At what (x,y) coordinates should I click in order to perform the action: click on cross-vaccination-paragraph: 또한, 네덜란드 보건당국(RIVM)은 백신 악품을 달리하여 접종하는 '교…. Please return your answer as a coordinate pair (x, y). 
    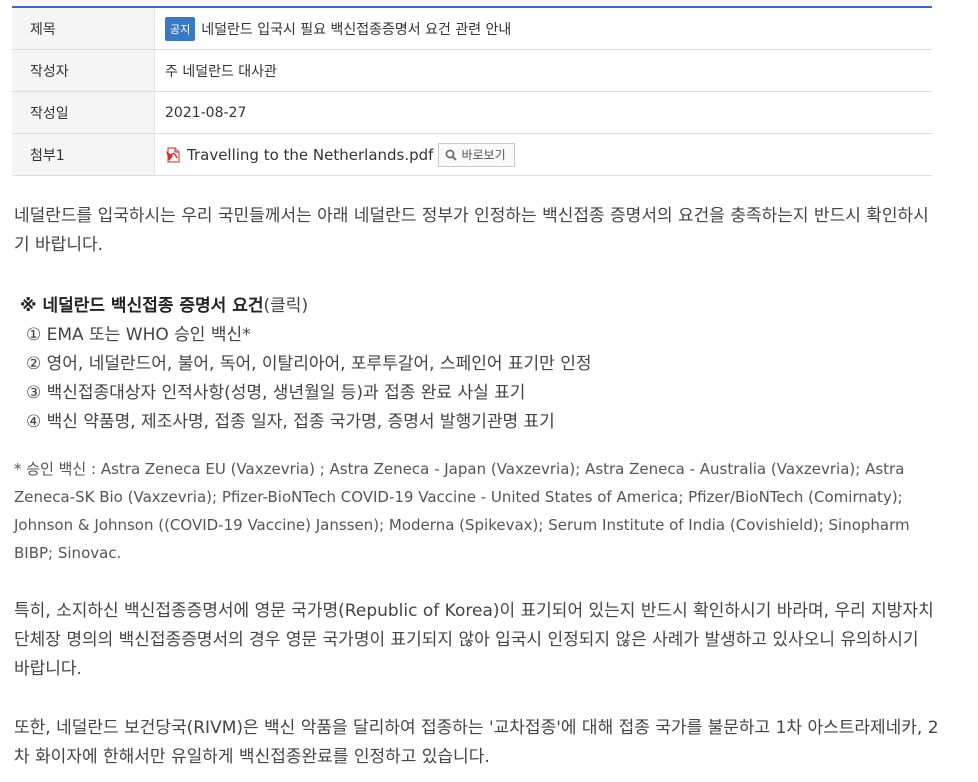
    Looking at the image, I should click on (476, 742).